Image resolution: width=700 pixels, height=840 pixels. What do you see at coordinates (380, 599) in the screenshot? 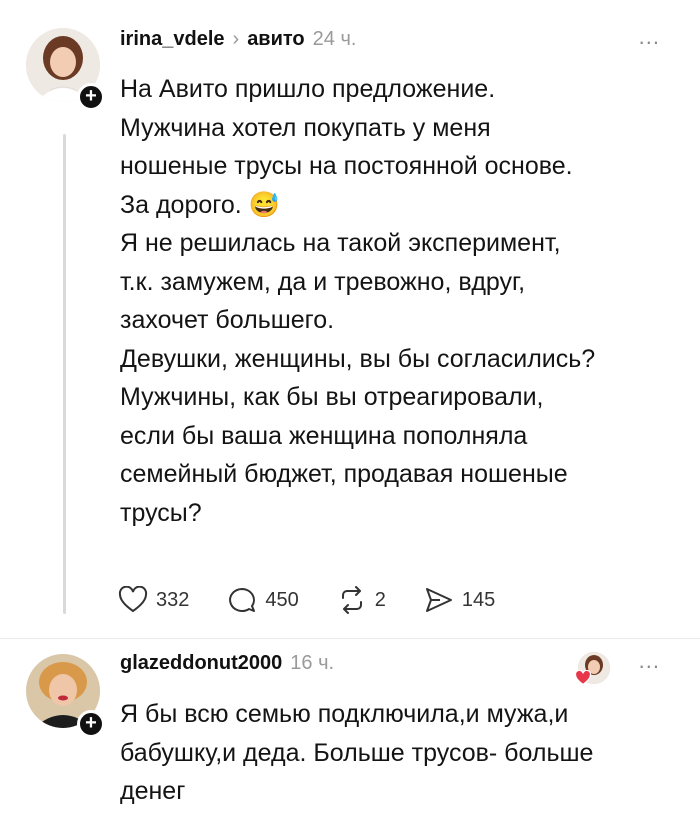
I see `repost-count: 2` at bounding box center [380, 599].